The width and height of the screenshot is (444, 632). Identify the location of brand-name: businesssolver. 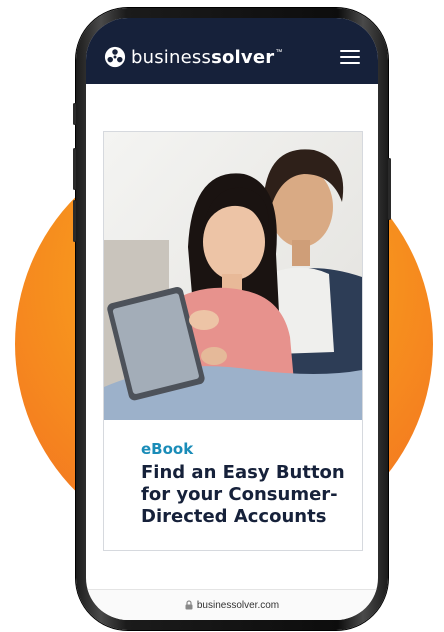
(202, 57).